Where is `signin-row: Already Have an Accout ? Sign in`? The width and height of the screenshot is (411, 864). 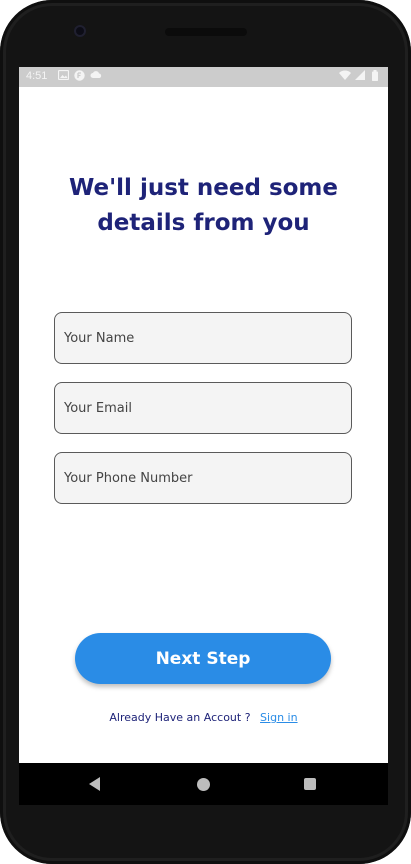 signin-row: Already Have an Accout ? Sign in is located at coordinates (203, 717).